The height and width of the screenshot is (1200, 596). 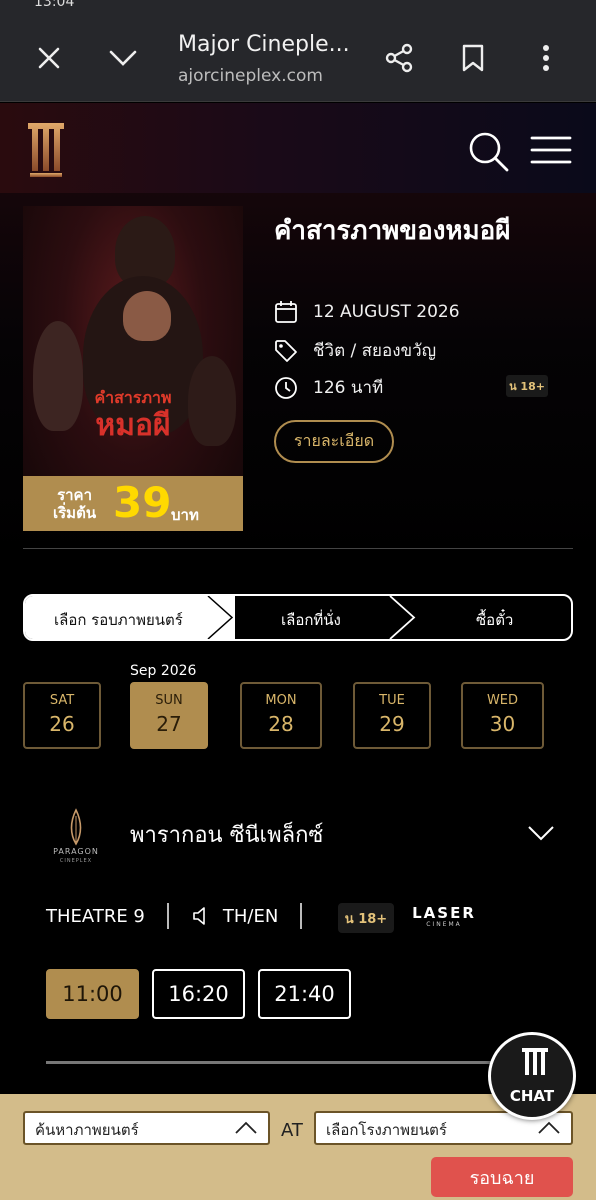 I want to click on share-icon, so click(x=399, y=58).